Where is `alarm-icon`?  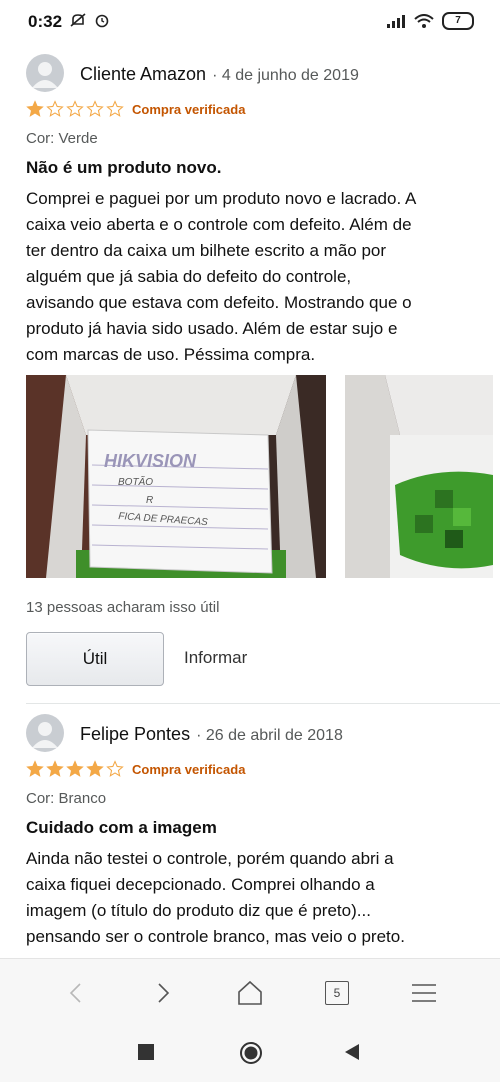
alarm-icon is located at coordinates (102, 21).